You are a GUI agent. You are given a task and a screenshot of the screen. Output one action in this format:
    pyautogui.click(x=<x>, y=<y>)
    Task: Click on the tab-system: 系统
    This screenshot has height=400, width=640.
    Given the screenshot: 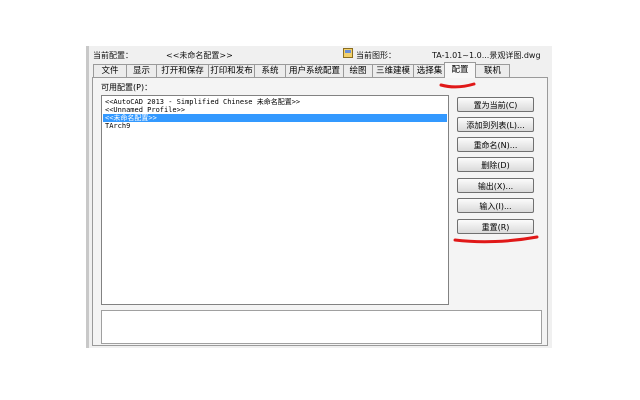 What is the action you would take?
    pyautogui.click(x=270, y=70)
    